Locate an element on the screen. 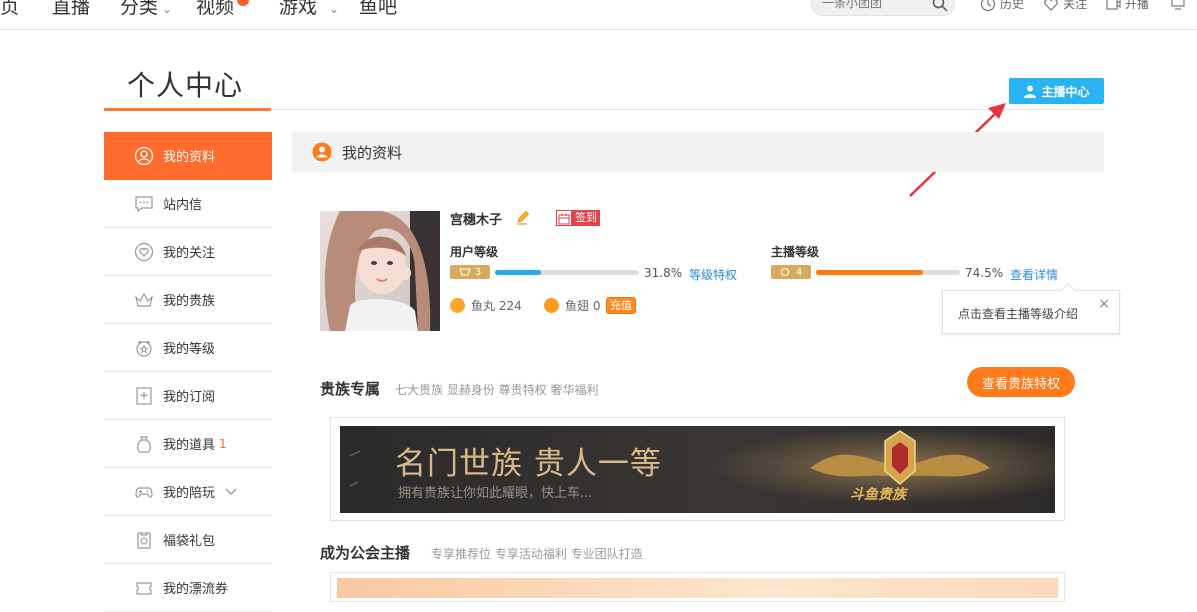 The height and width of the screenshot is (612, 1197). fish-ball-balance: 鱼丸 224 is located at coordinates (486, 305).